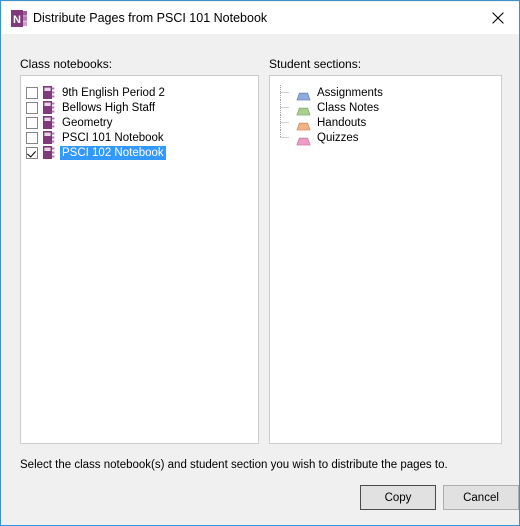 This screenshot has height=526, width=520. I want to click on list-item: Handouts, so click(322, 123).